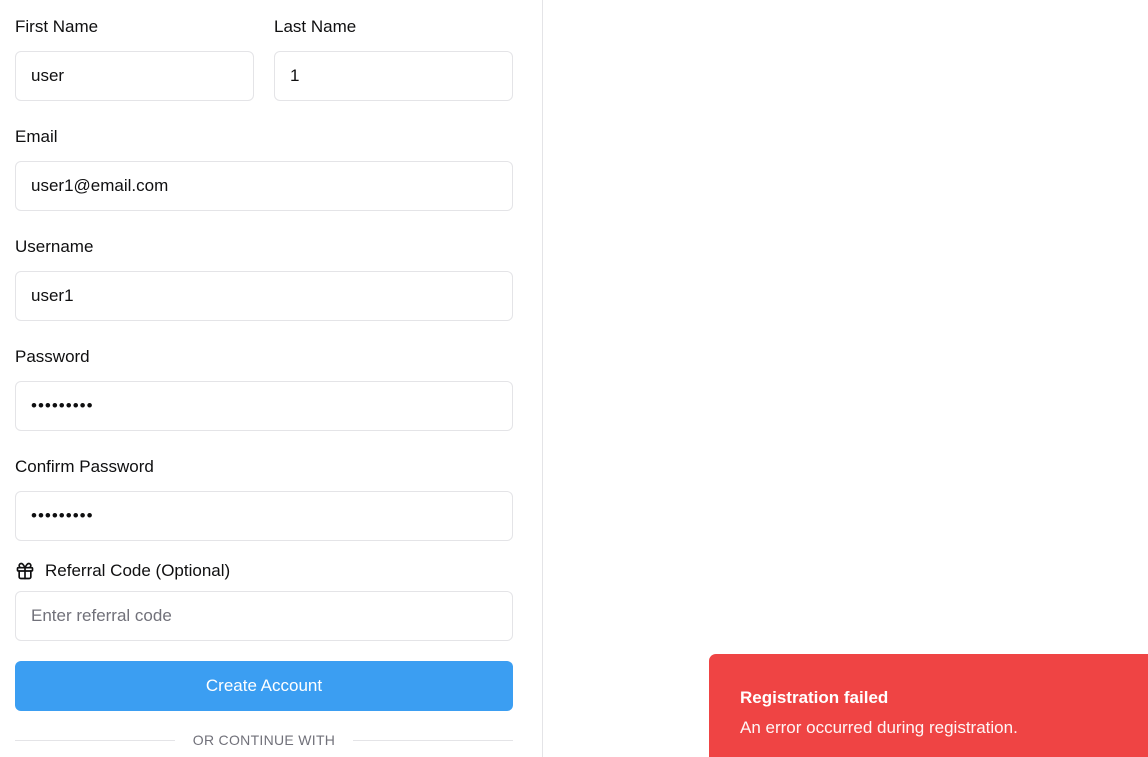 This screenshot has width=1148, height=757. Describe the element at coordinates (25, 571) in the screenshot. I see `gift-icon` at that location.